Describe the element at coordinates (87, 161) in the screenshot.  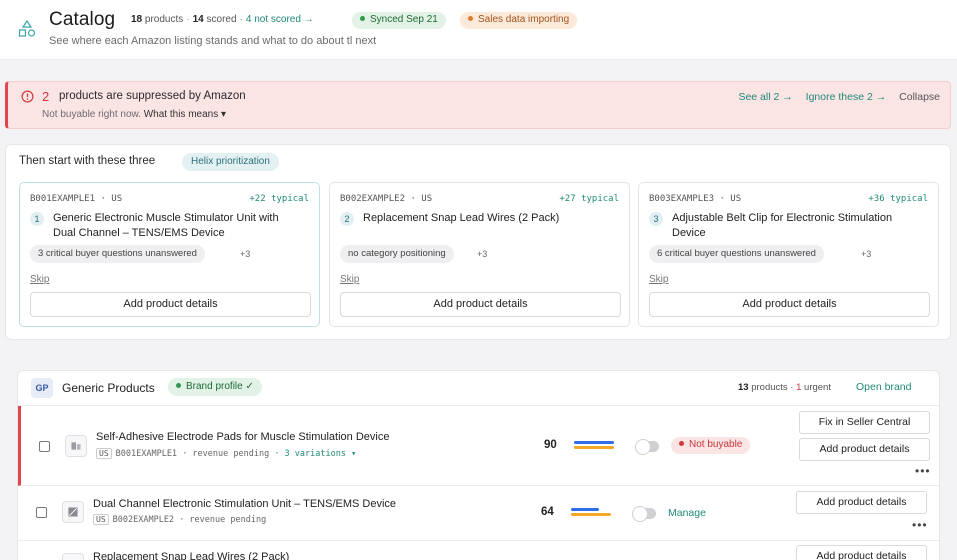
I see `suggestions-title: Then start with these three` at that location.